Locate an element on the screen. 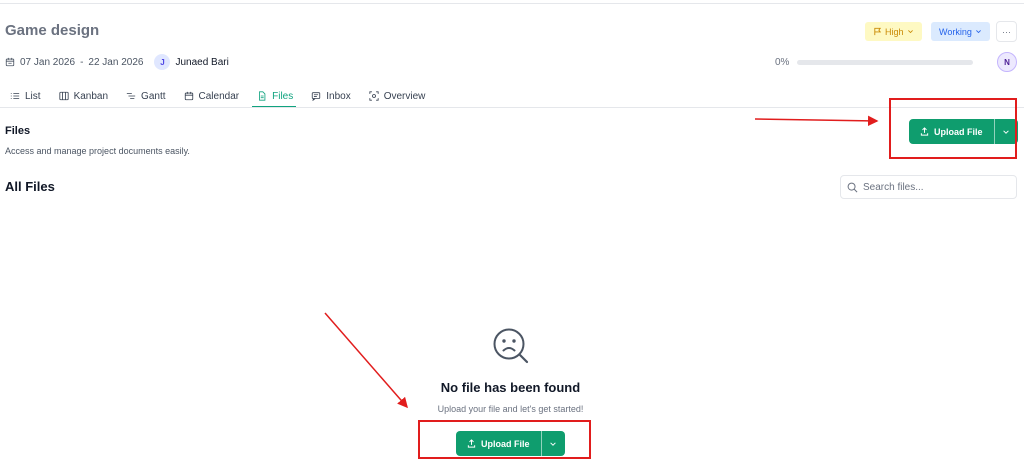 The height and width of the screenshot is (463, 1024). end-date: 22 Jan 2026 is located at coordinates (116, 62).